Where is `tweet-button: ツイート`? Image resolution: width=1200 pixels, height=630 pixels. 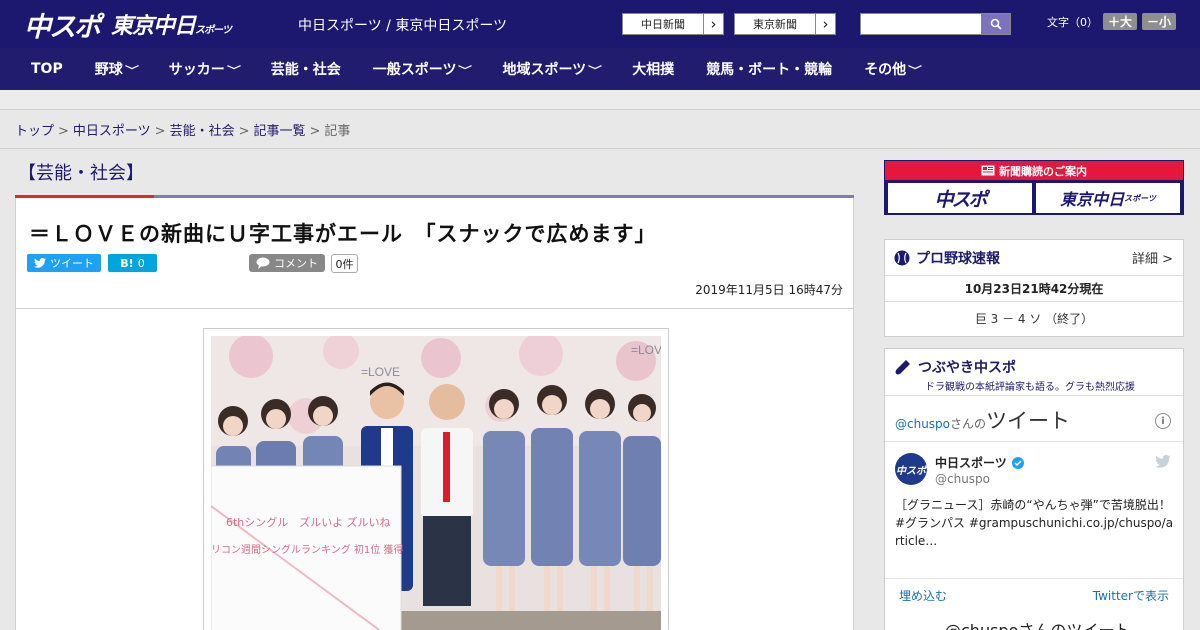
tweet-button: ツイート is located at coordinates (64, 263).